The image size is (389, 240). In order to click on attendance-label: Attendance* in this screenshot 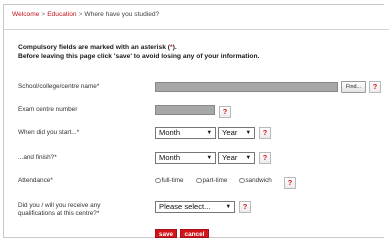, I will do `click(35, 180)`.